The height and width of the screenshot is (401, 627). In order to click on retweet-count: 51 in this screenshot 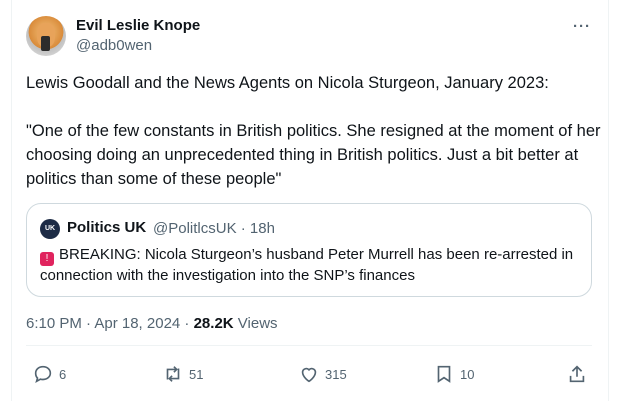, I will do `click(196, 374)`.